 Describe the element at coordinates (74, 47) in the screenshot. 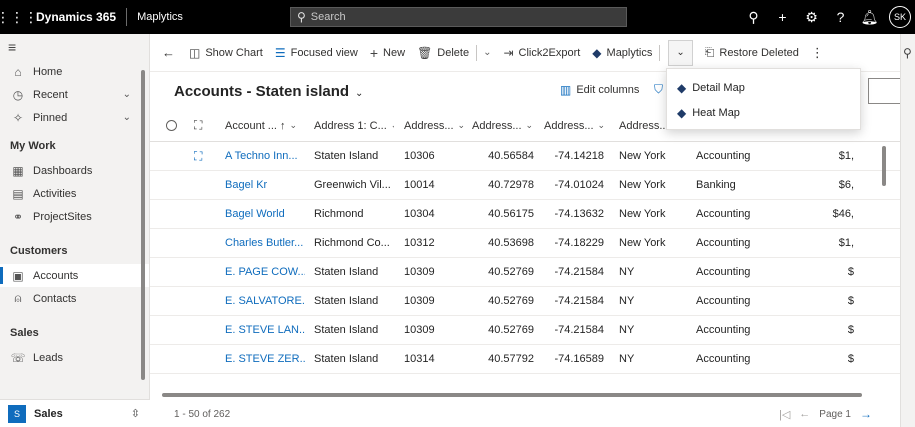

I see `hamburger-menu-icon: ≡` at that location.